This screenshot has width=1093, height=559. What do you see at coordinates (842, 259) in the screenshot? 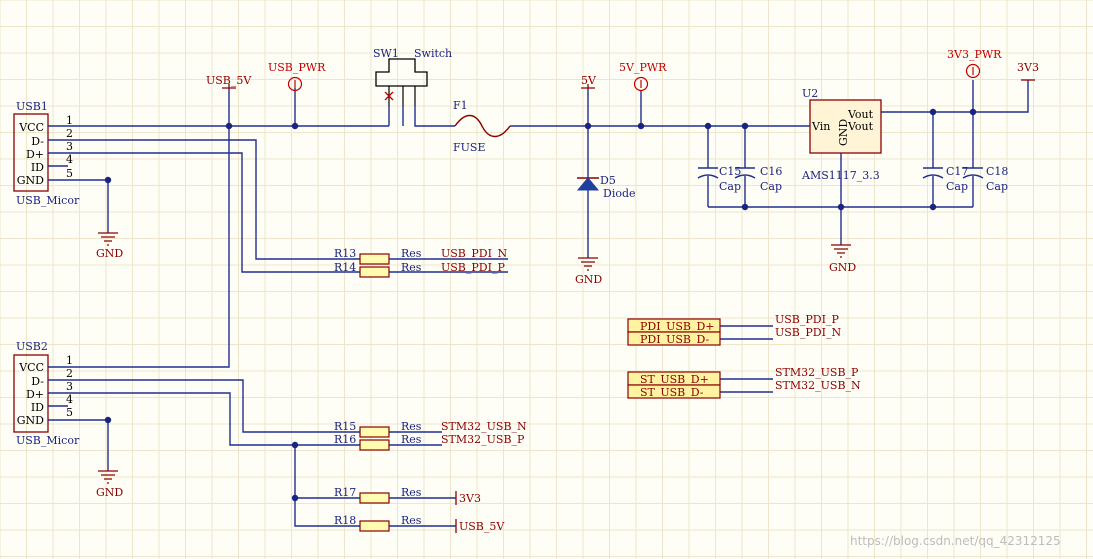
I see `gnd-symbol-regulator: GND` at bounding box center [842, 259].